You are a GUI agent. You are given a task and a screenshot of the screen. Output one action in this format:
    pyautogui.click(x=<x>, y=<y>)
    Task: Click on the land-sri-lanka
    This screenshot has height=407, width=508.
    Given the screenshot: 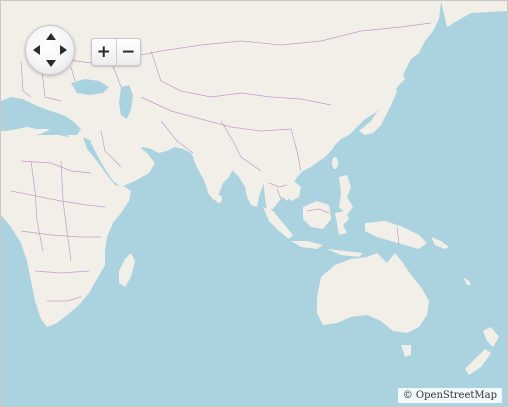 What is the action you would take?
    pyautogui.click(x=219, y=199)
    